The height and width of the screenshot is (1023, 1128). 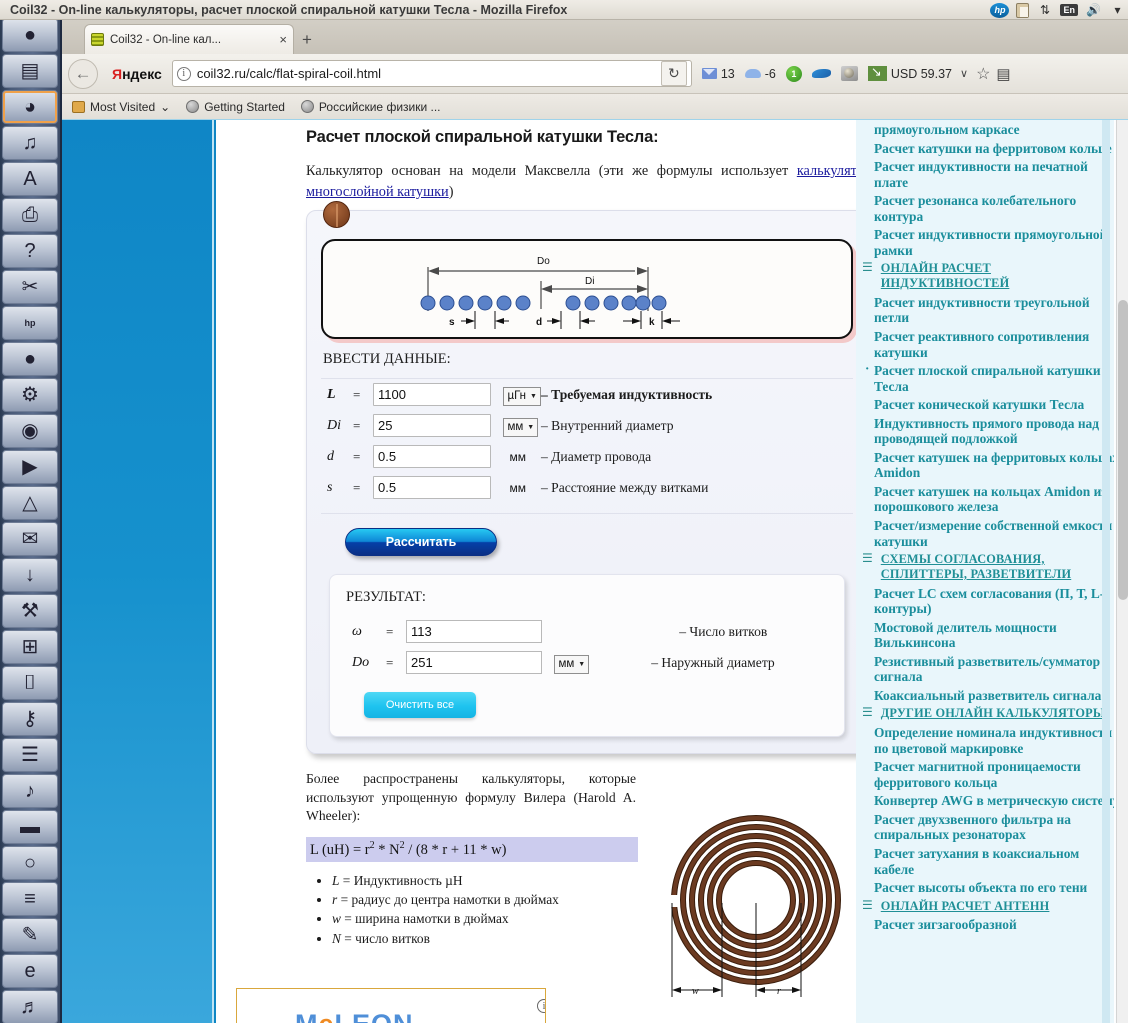 What do you see at coordinates (30, 143) in the screenshot?
I see `audacity-icon: ♫` at bounding box center [30, 143].